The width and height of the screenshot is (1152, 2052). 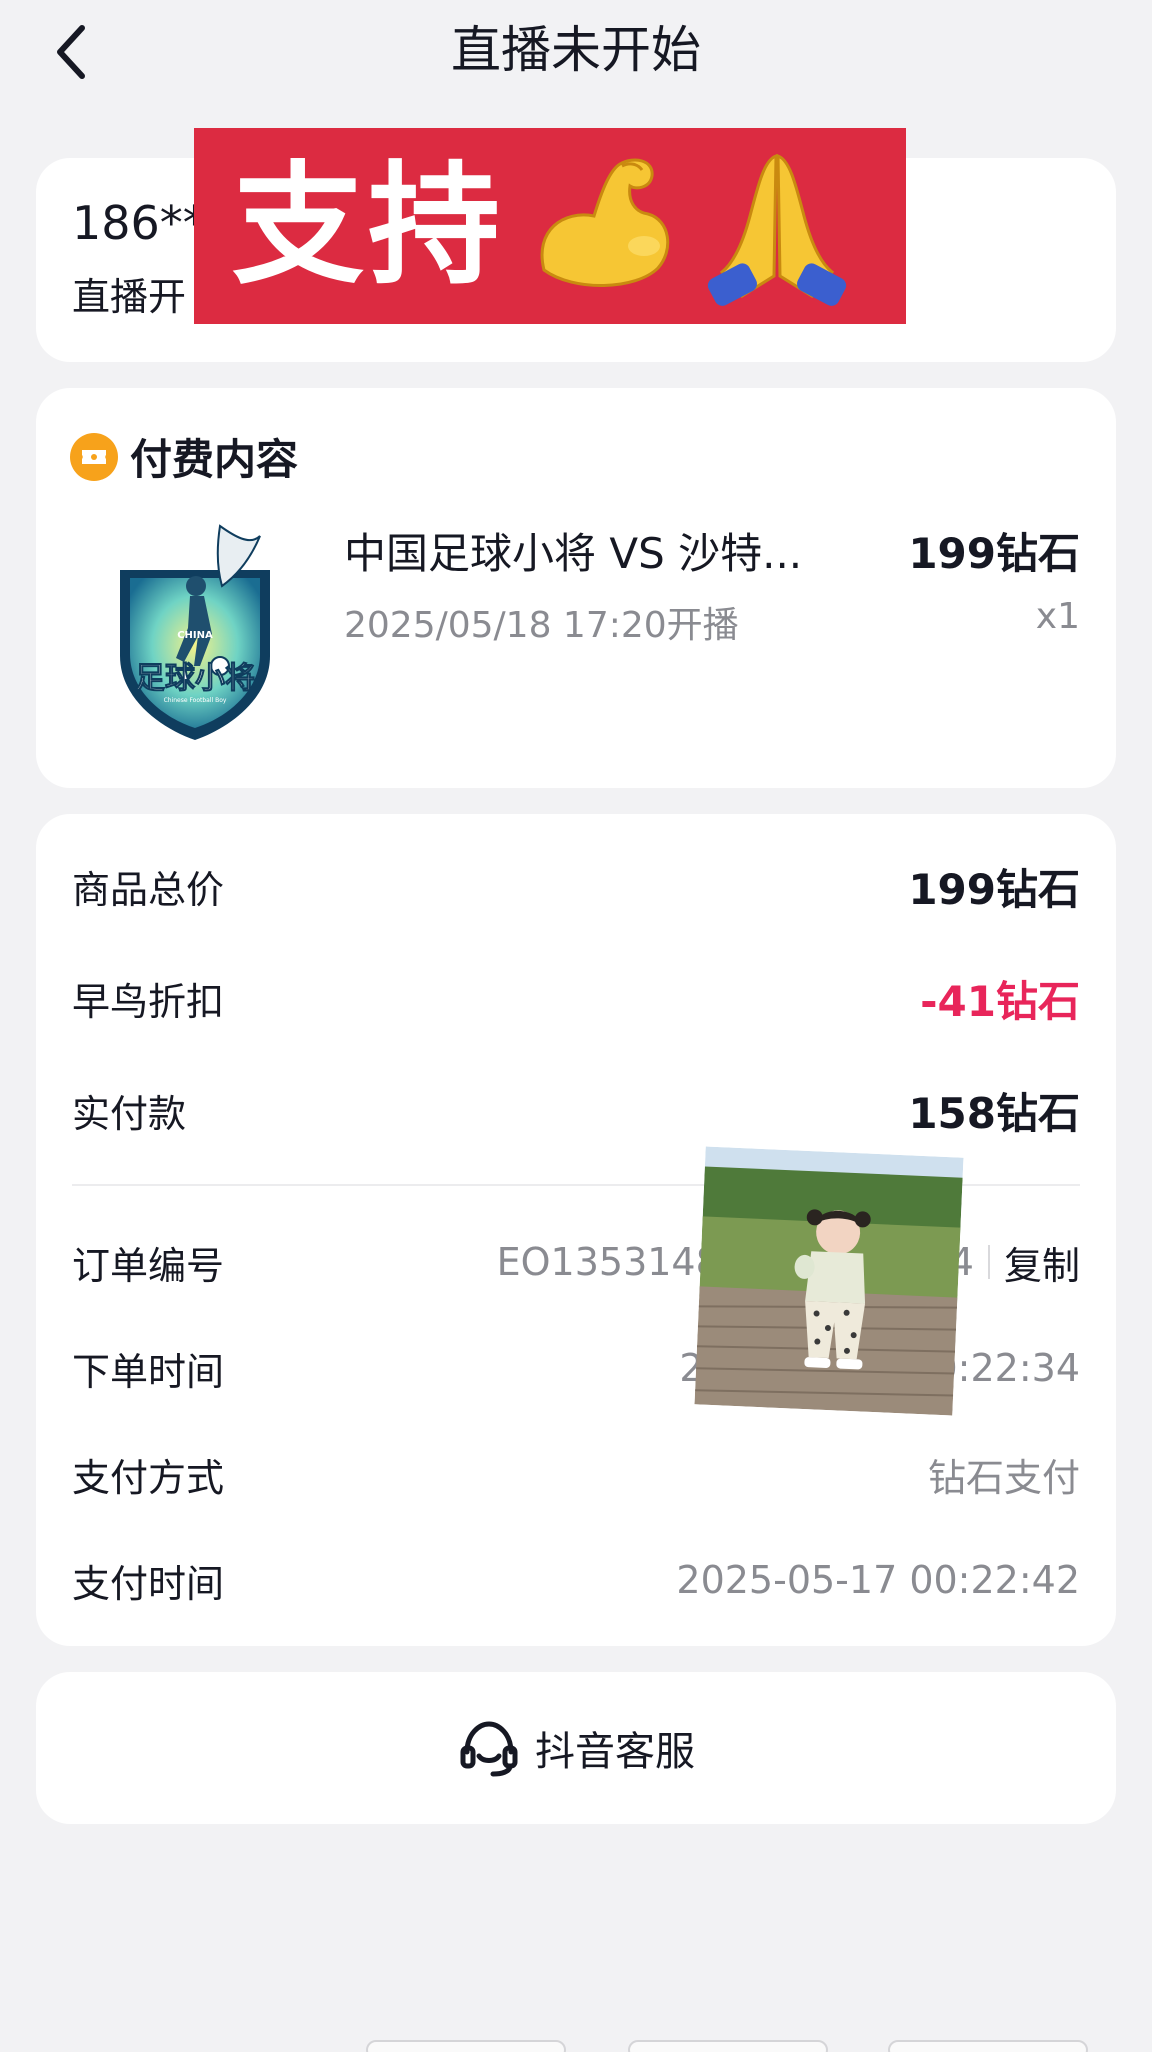 What do you see at coordinates (195, 678) in the screenshot?
I see `logo-main-text: 足球小将` at bounding box center [195, 678].